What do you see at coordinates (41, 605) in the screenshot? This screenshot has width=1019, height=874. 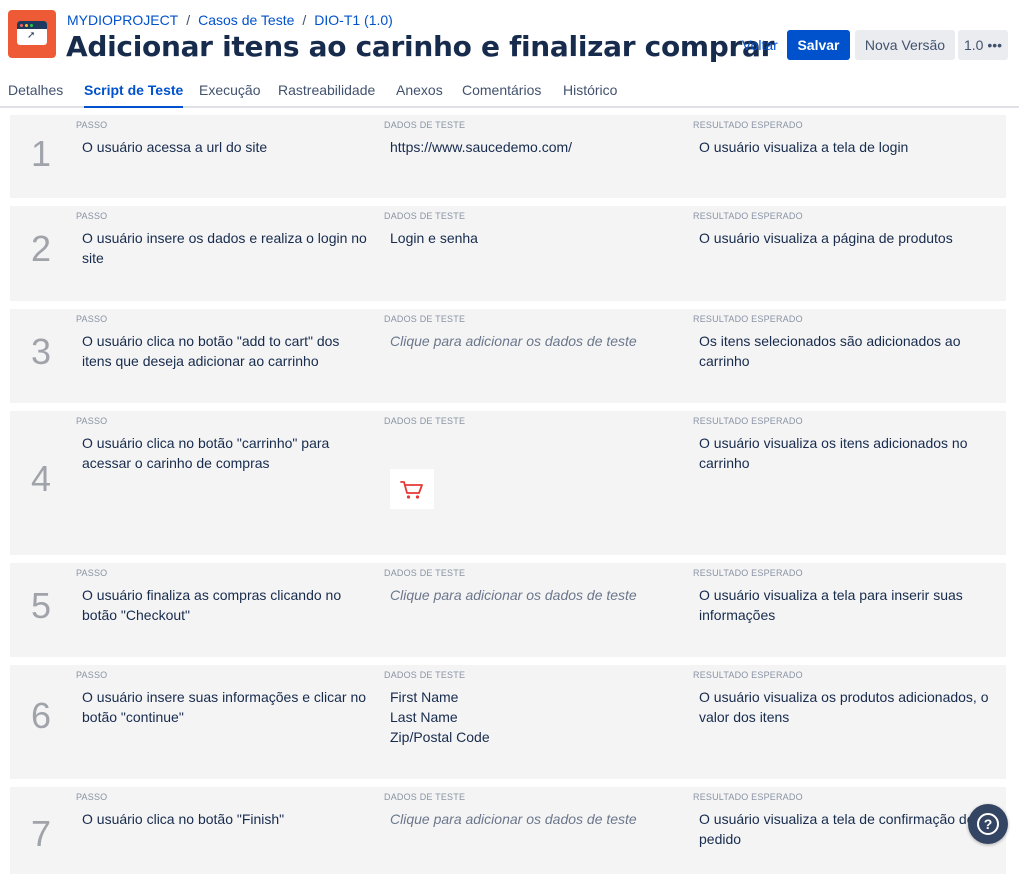 I see `step-number: 5` at bounding box center [41, 605].